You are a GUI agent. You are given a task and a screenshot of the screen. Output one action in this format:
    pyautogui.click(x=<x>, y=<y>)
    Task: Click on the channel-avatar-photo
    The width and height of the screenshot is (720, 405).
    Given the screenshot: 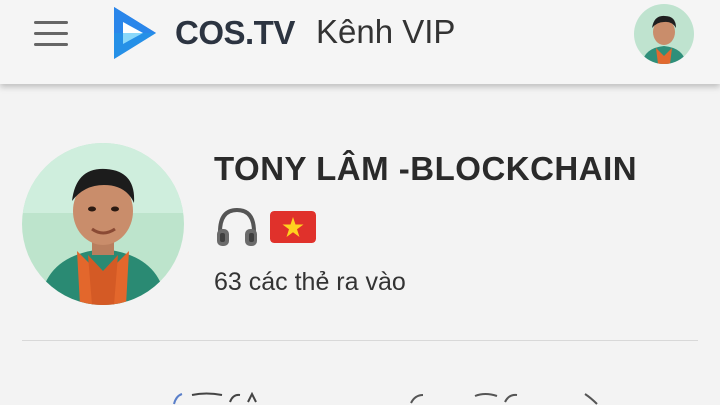 What is the action you would take?
    pyautogui.click(x=103, y=224)
    